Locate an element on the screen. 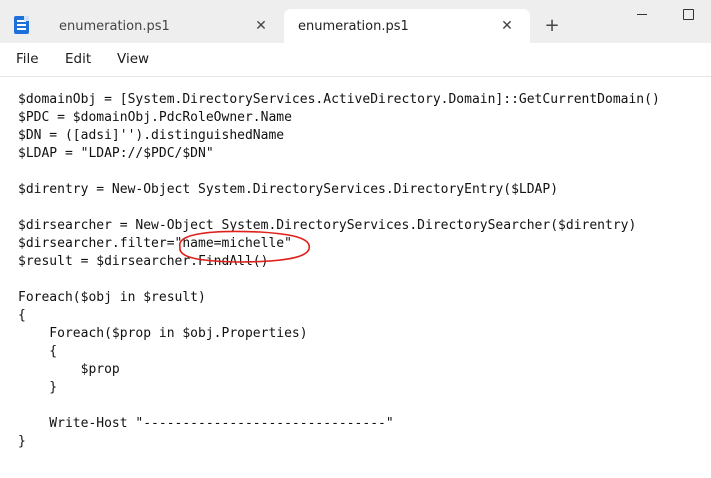  code-line: Foreach($prop in $obj.Properties) is located at coordinates (163, 333).